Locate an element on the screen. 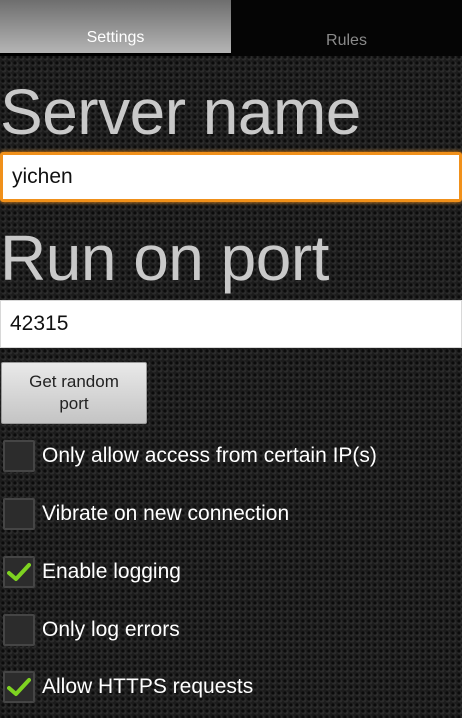  checkbox-https is located at coordinates (19, 687).